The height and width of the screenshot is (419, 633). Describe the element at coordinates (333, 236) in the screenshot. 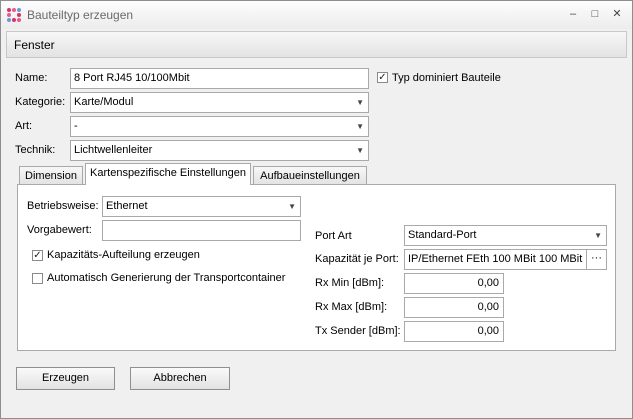

I see `port-art-label: Port Art` at that location.